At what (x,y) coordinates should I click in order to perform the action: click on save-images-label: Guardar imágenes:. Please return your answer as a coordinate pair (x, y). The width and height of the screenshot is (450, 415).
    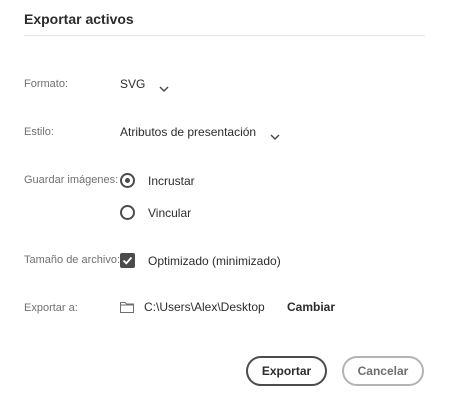
    Looking at the image, I should click on (71, 180).